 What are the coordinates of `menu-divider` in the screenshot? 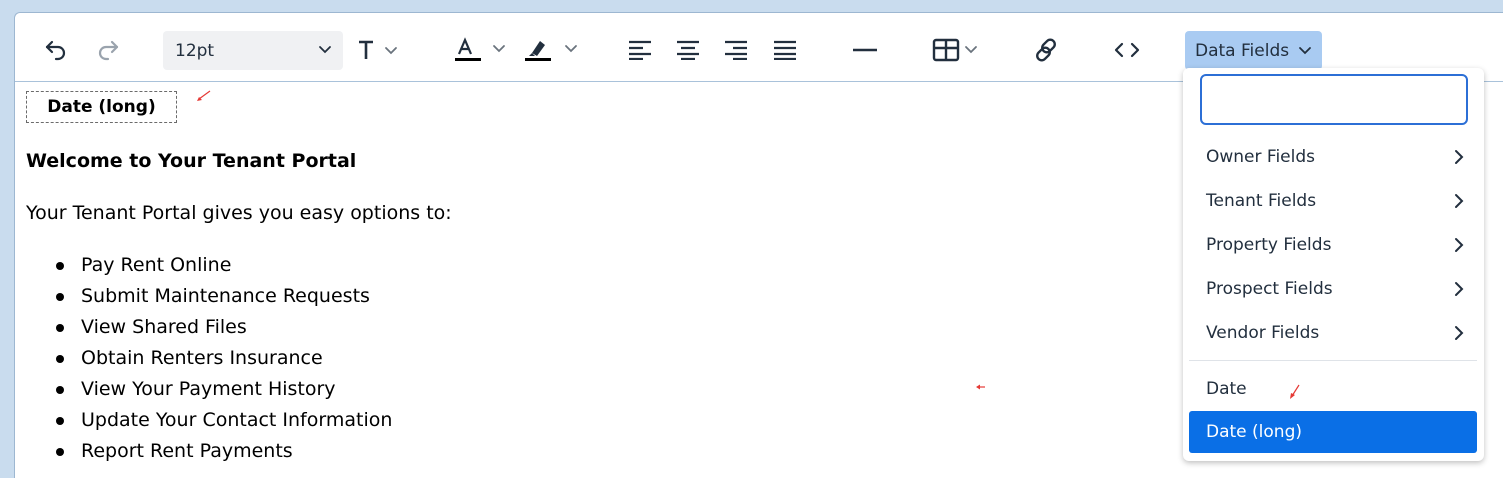 It's located at (1333, 360).